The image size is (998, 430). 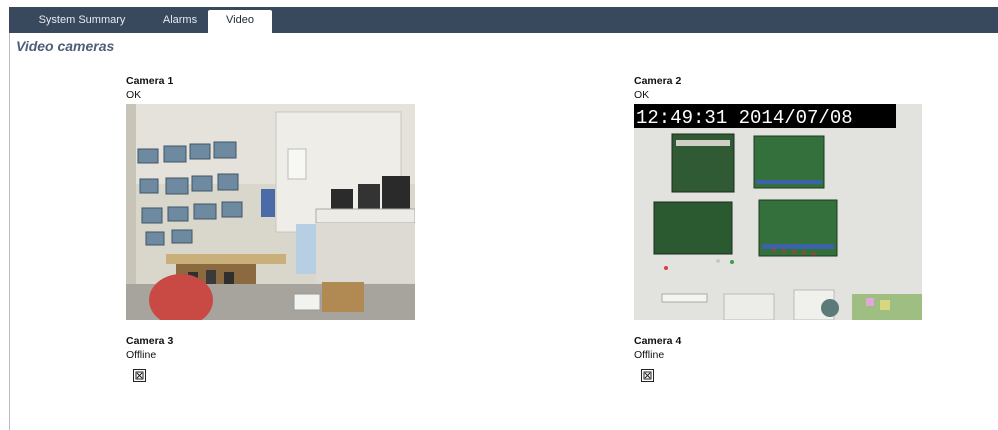 What do you see at coordinates (180, 20) in the screenshot?
I see `tab-alarms: Alarms` at bounding box center [180, 20].